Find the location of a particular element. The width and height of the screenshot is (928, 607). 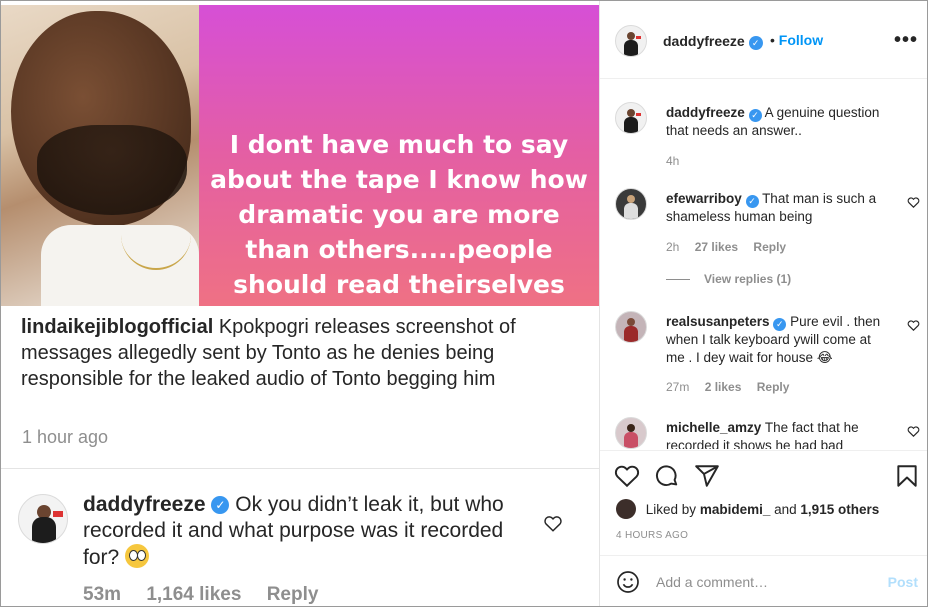

follow-button: • Follow is located at coordinates (796, 40).